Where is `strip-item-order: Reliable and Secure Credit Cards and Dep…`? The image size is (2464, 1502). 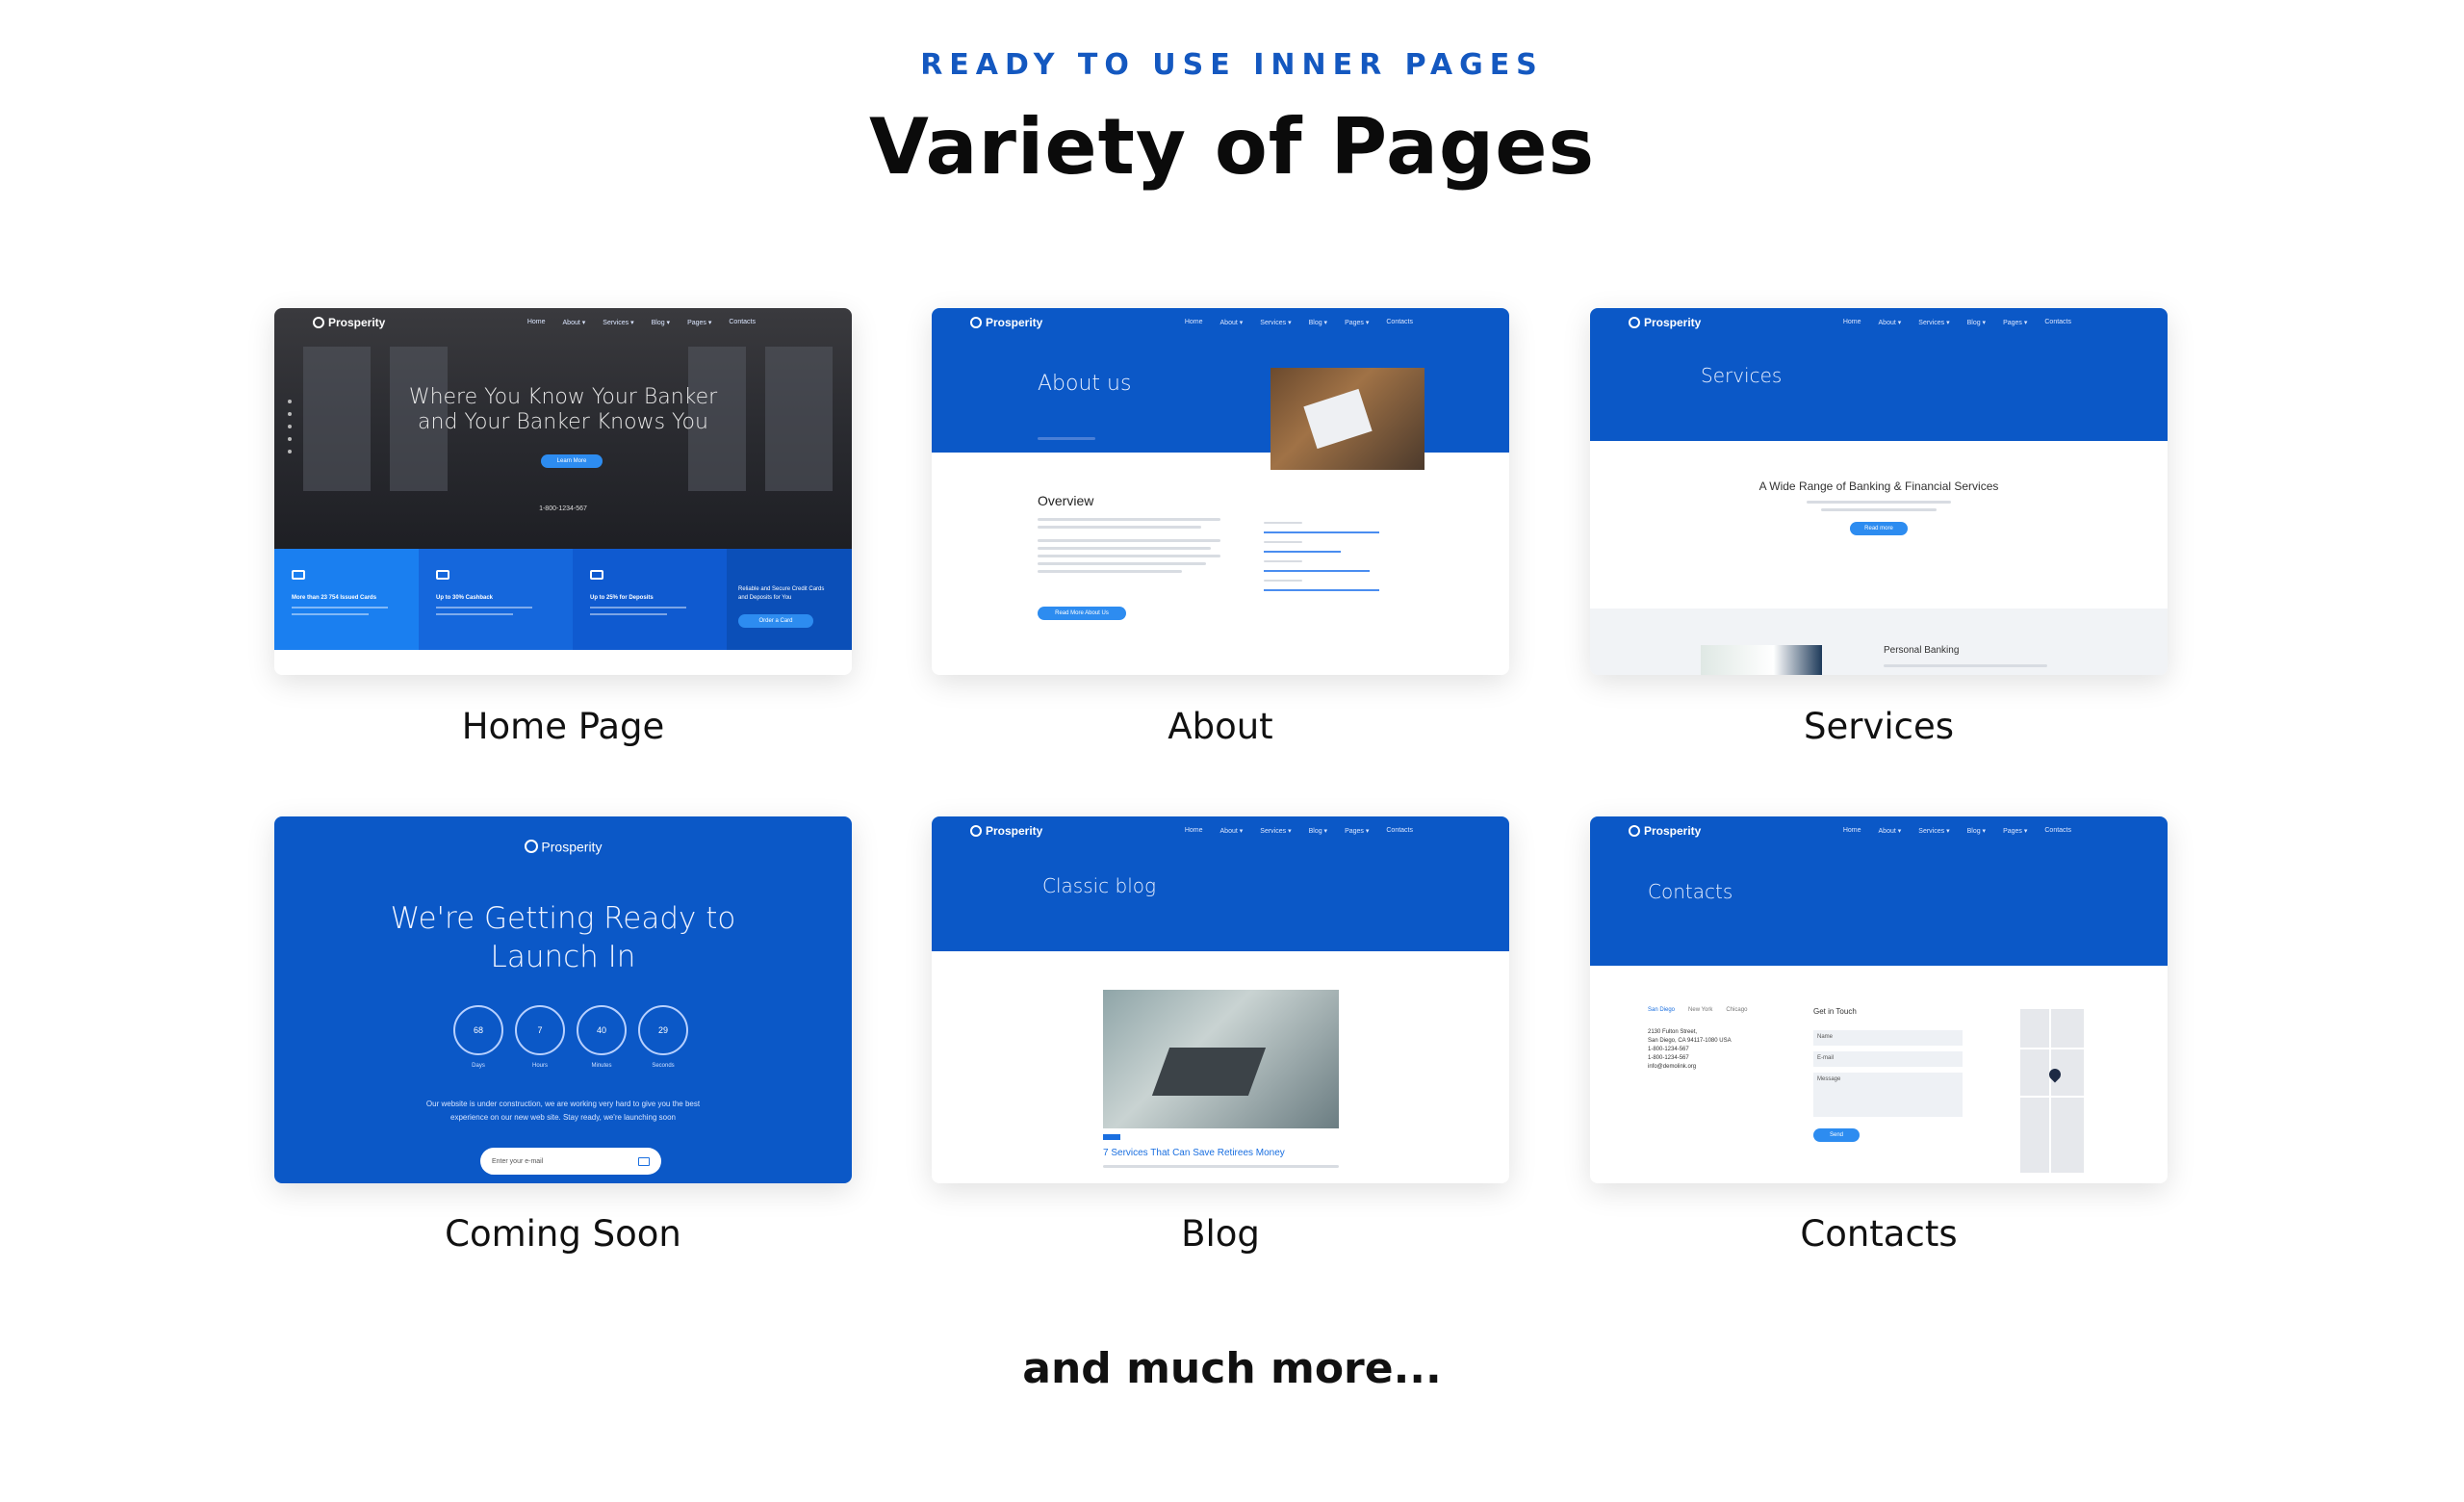 strip-item-order: Reliable and Secure Credit Cards and Dep… is located at coordinates (789, 599).